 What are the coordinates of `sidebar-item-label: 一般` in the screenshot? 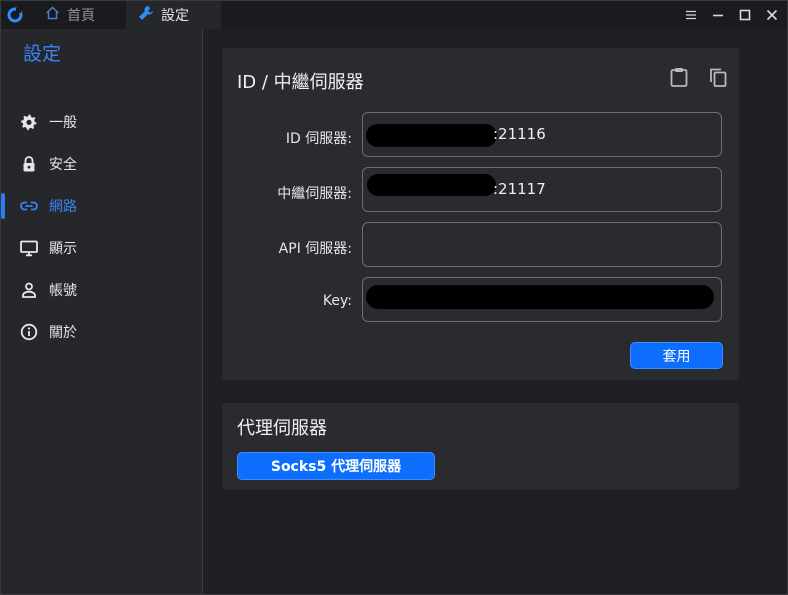 It's located at (63, 123).